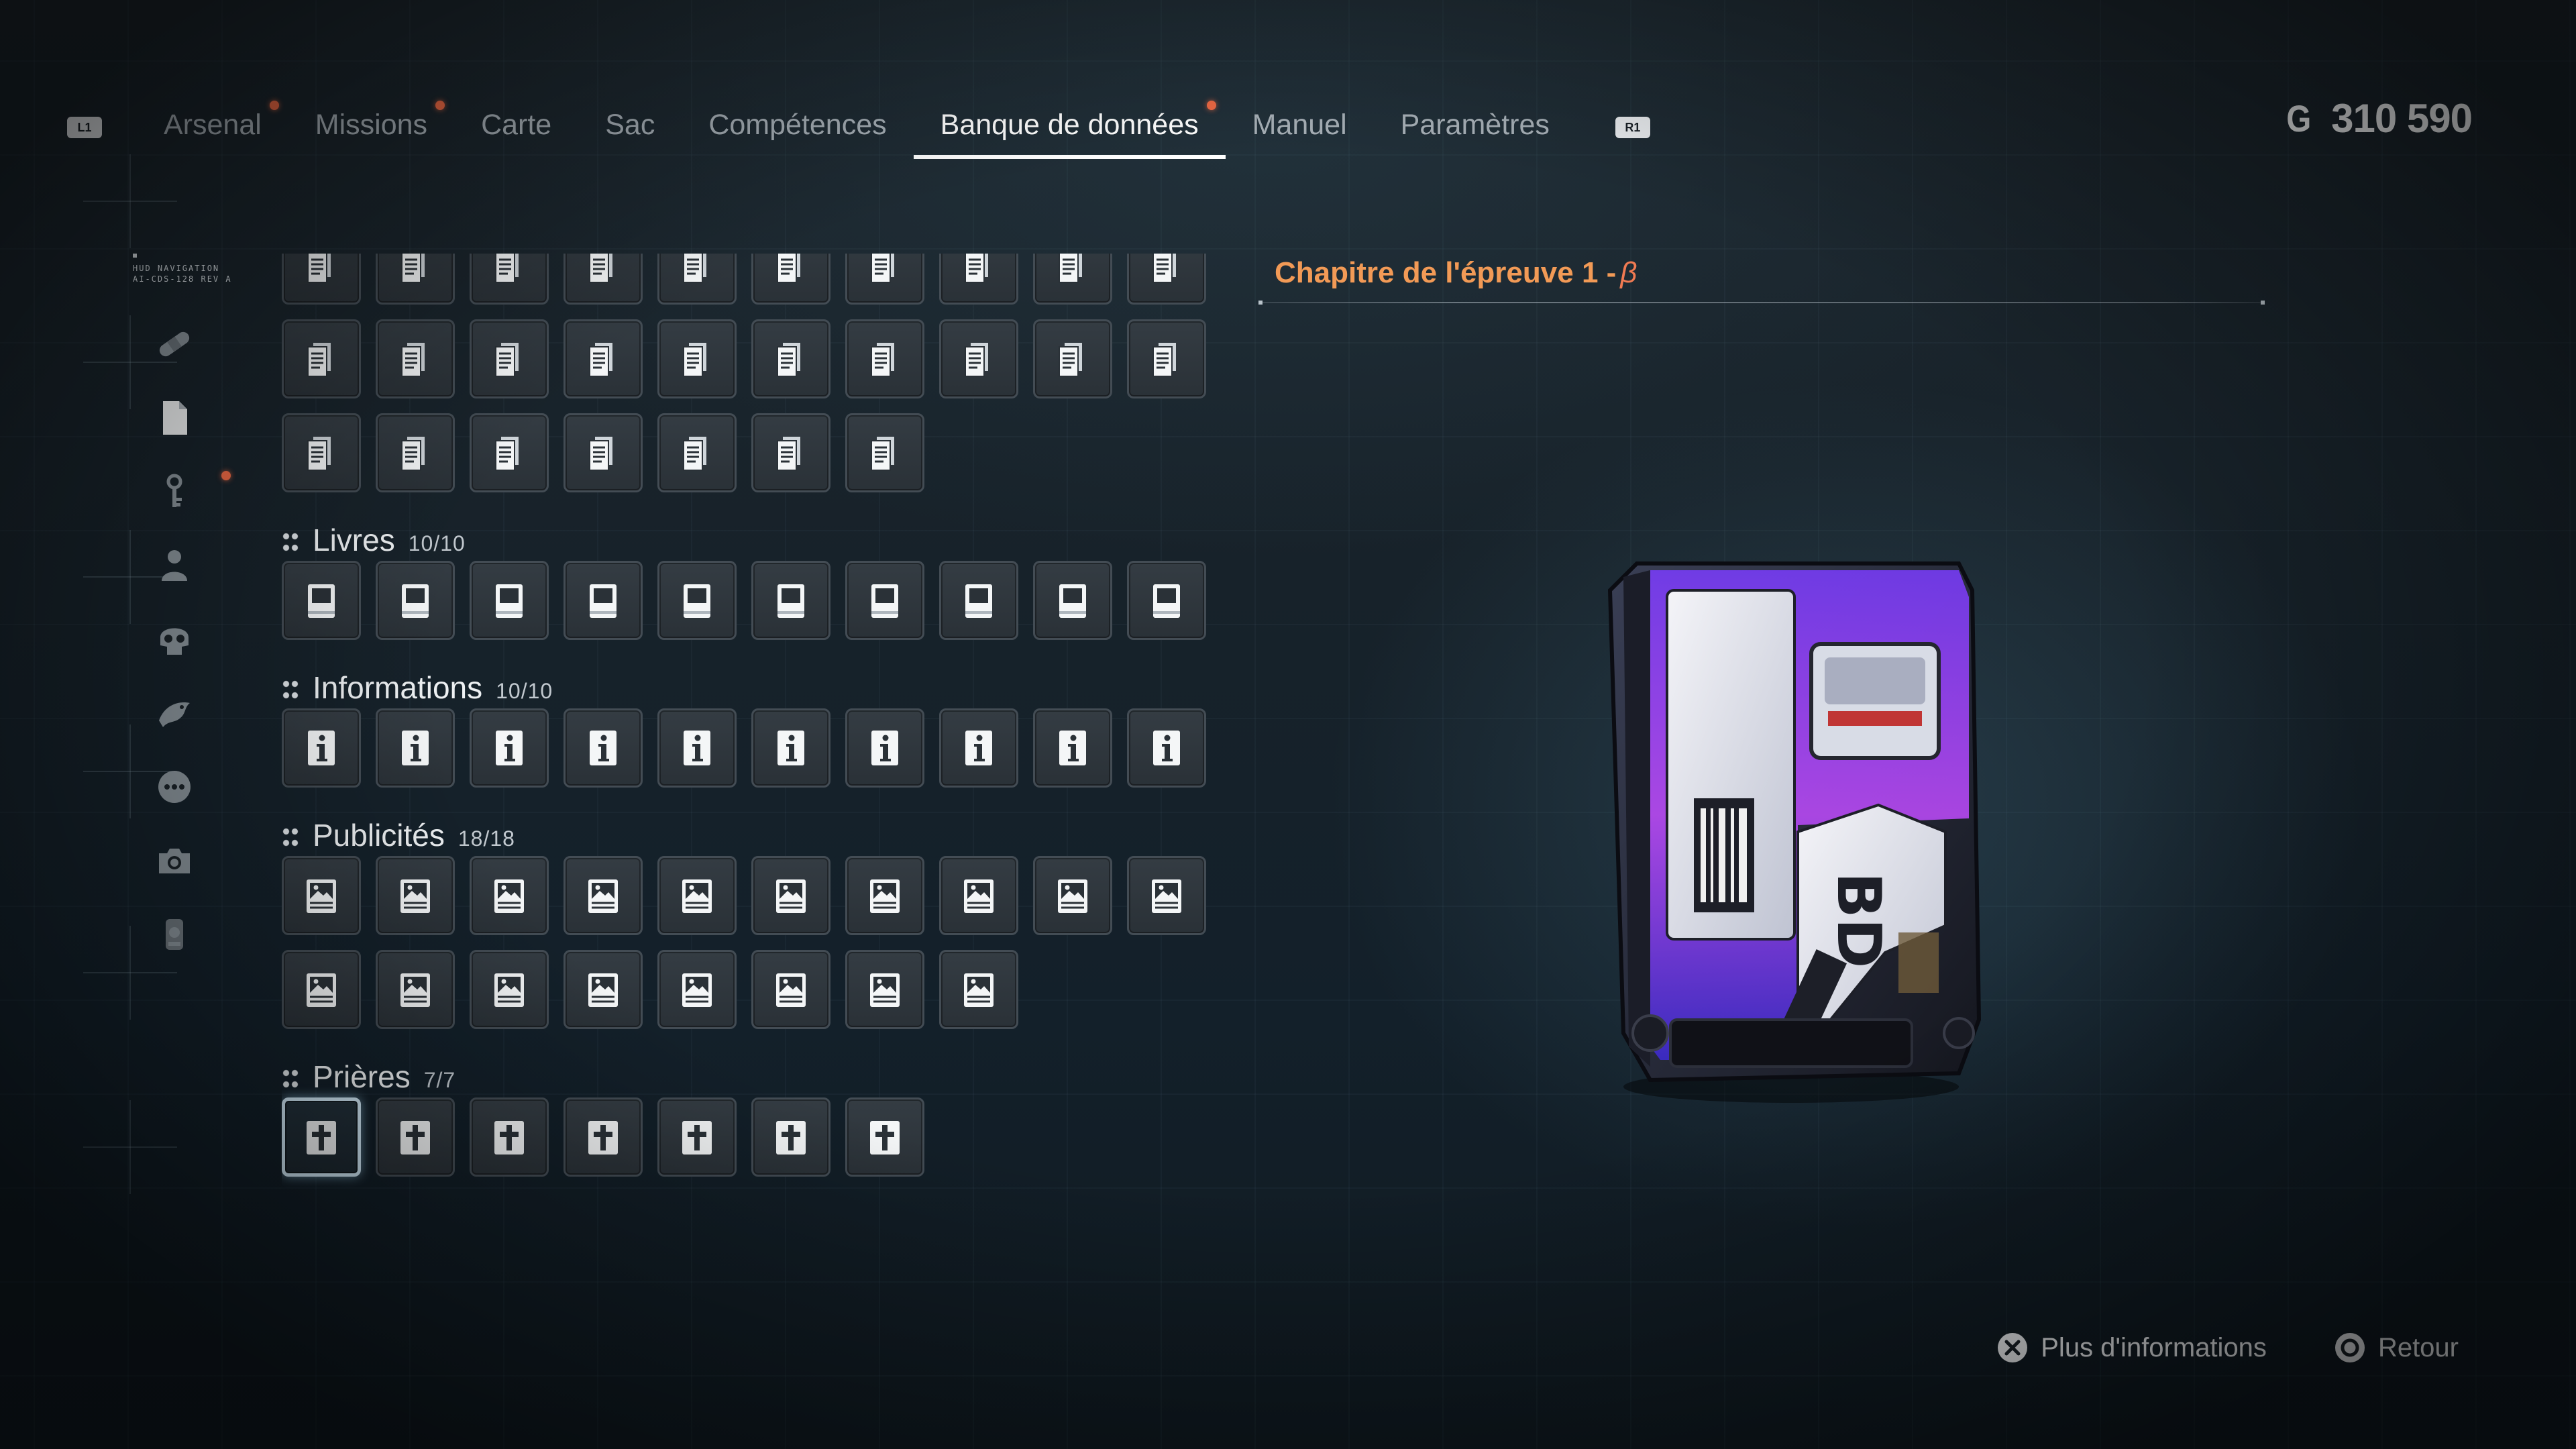  I want to click on sidebar-item-person, so click(174, 567).